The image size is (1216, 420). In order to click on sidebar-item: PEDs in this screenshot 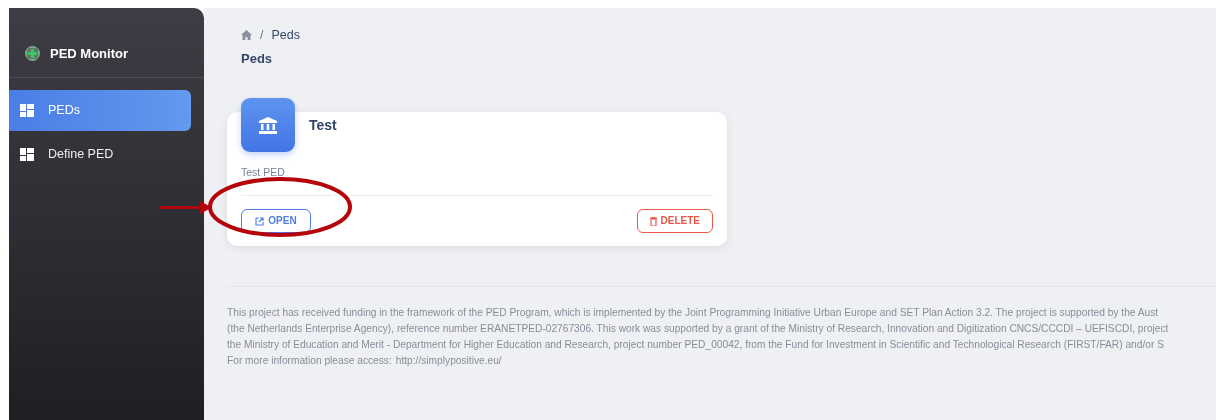, I will do `click(100, 110)`.